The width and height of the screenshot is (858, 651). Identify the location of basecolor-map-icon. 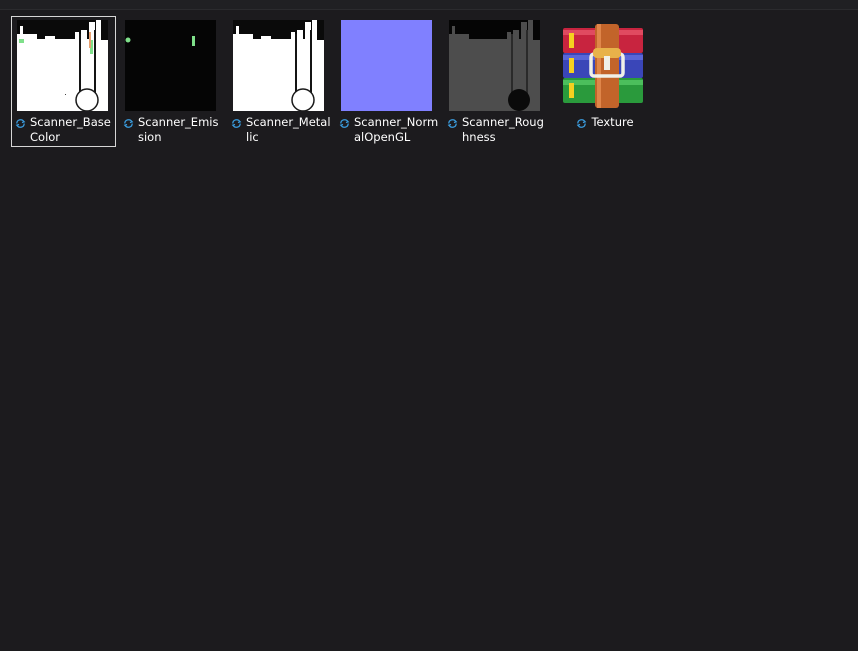
(62, 65).